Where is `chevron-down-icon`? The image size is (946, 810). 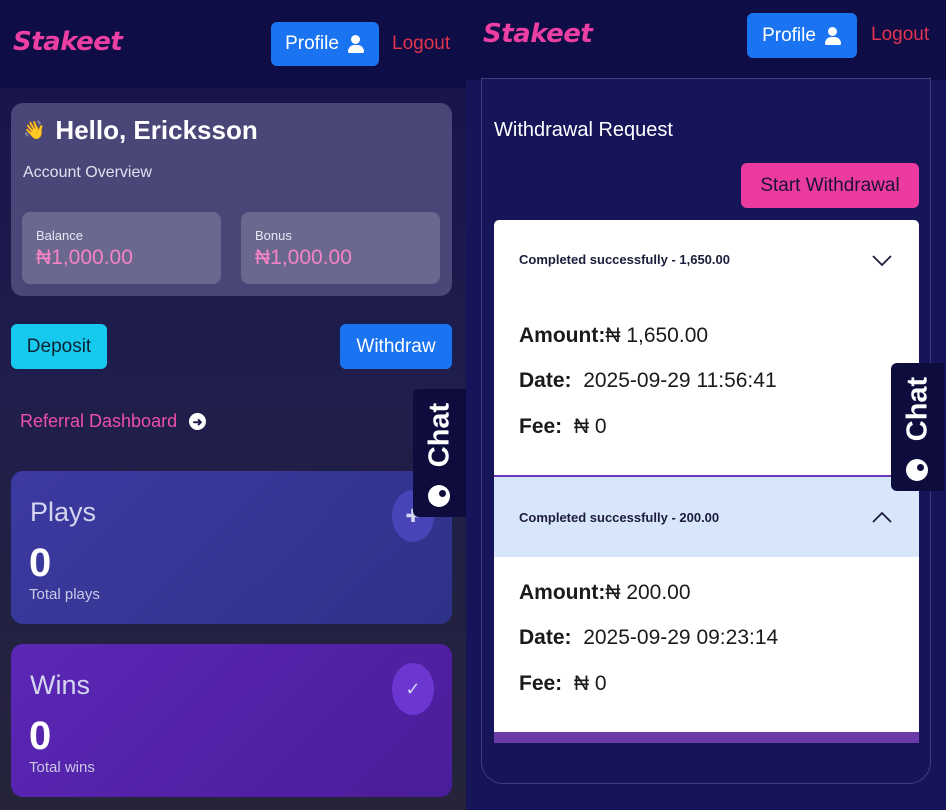 chevron-down-icon is located at coordinates (882, 261).